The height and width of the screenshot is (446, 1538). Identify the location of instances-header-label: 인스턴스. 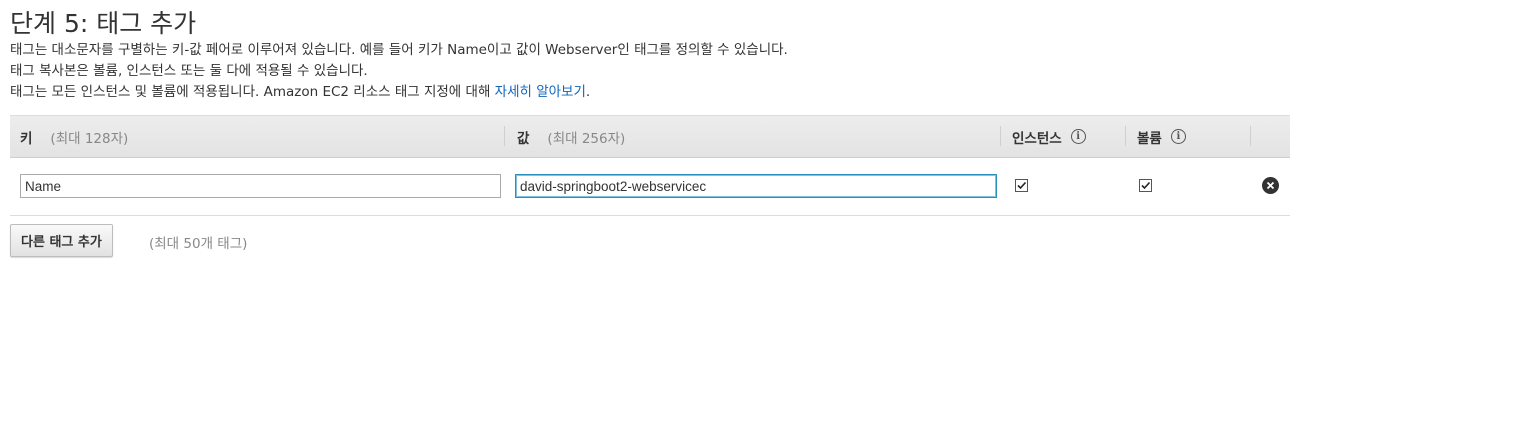
(1037, 138).